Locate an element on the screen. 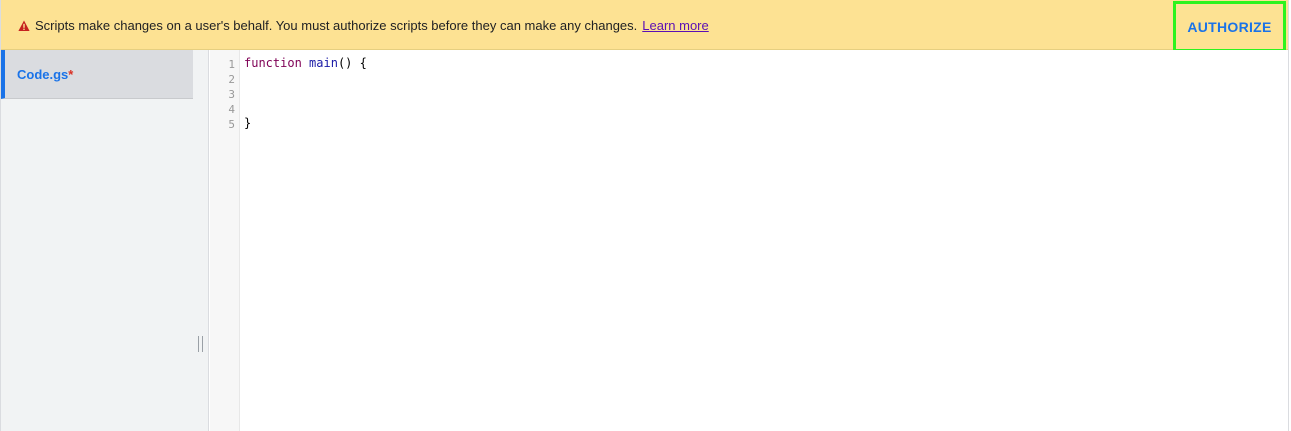  line-number: 1 is located at coordinates (231, 64).